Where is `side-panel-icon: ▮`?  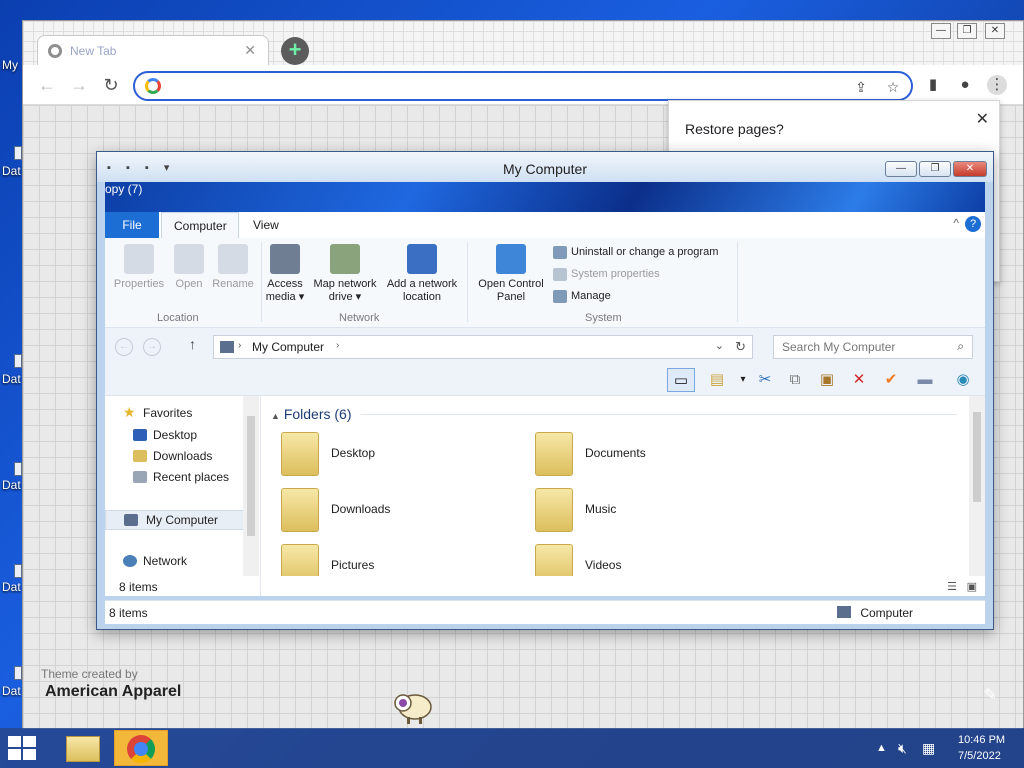
side-panel-icon: ▮ is located at coordinates (933, 85).